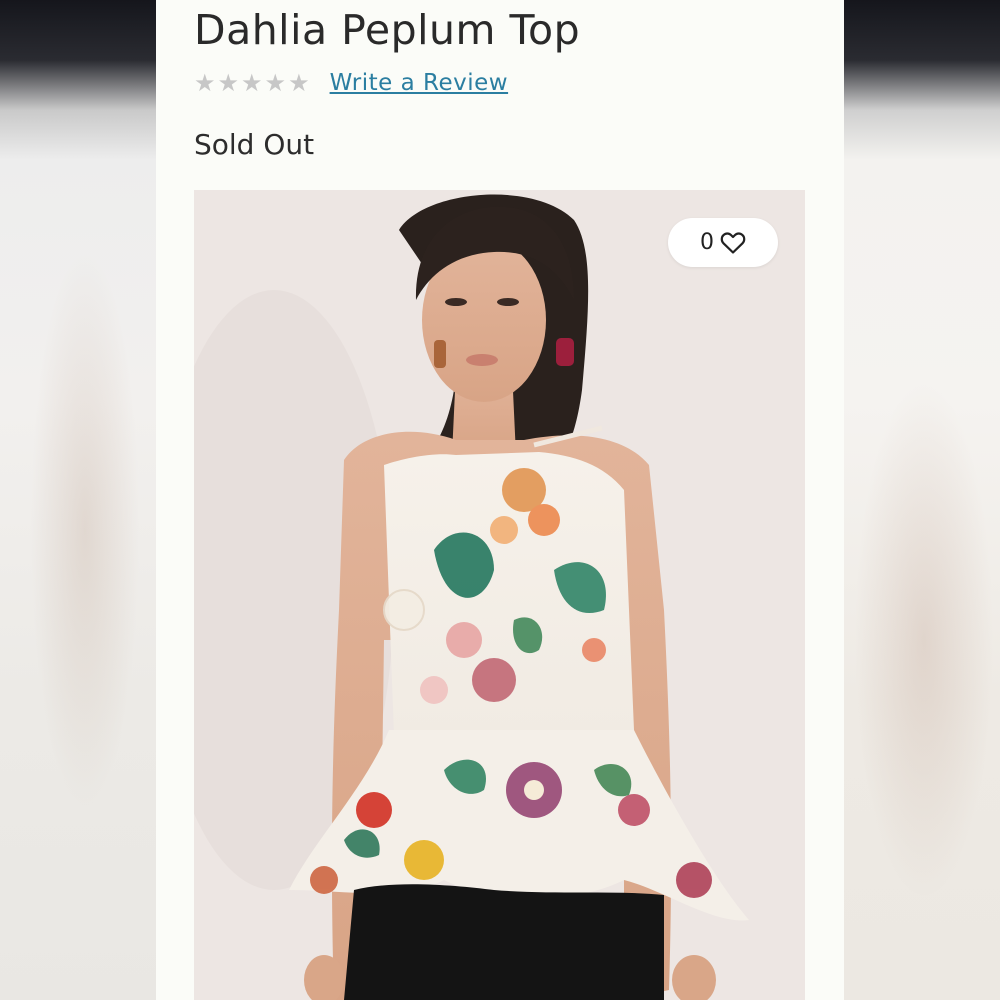  What do you see at coordinates (707, 242) in the screenshot?
I see `like-count: 0` at bounding box center [707, 242].